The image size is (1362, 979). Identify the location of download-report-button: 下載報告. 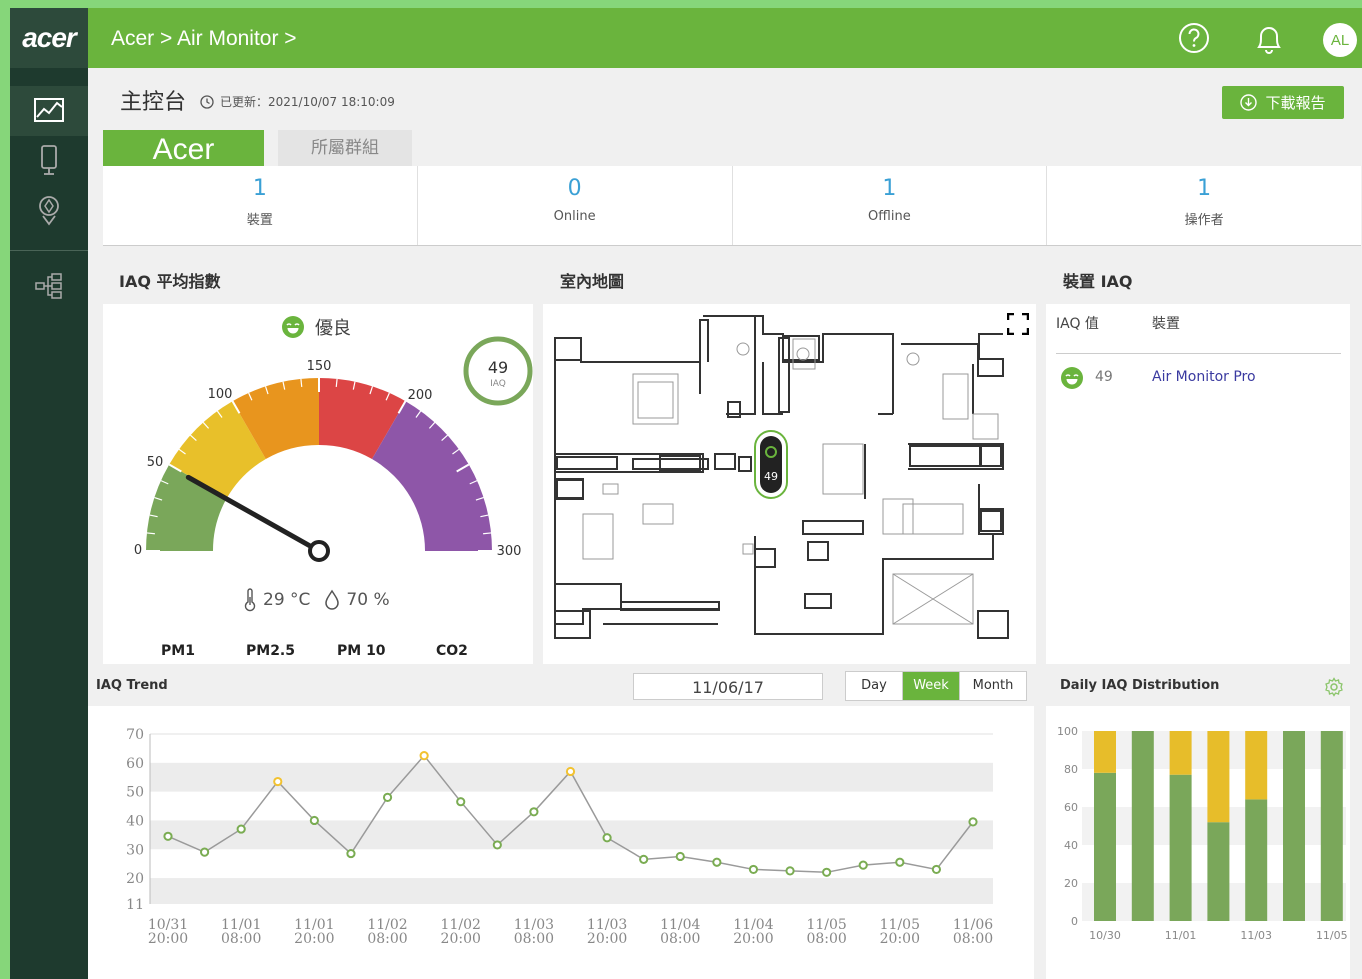
(1283, 102).